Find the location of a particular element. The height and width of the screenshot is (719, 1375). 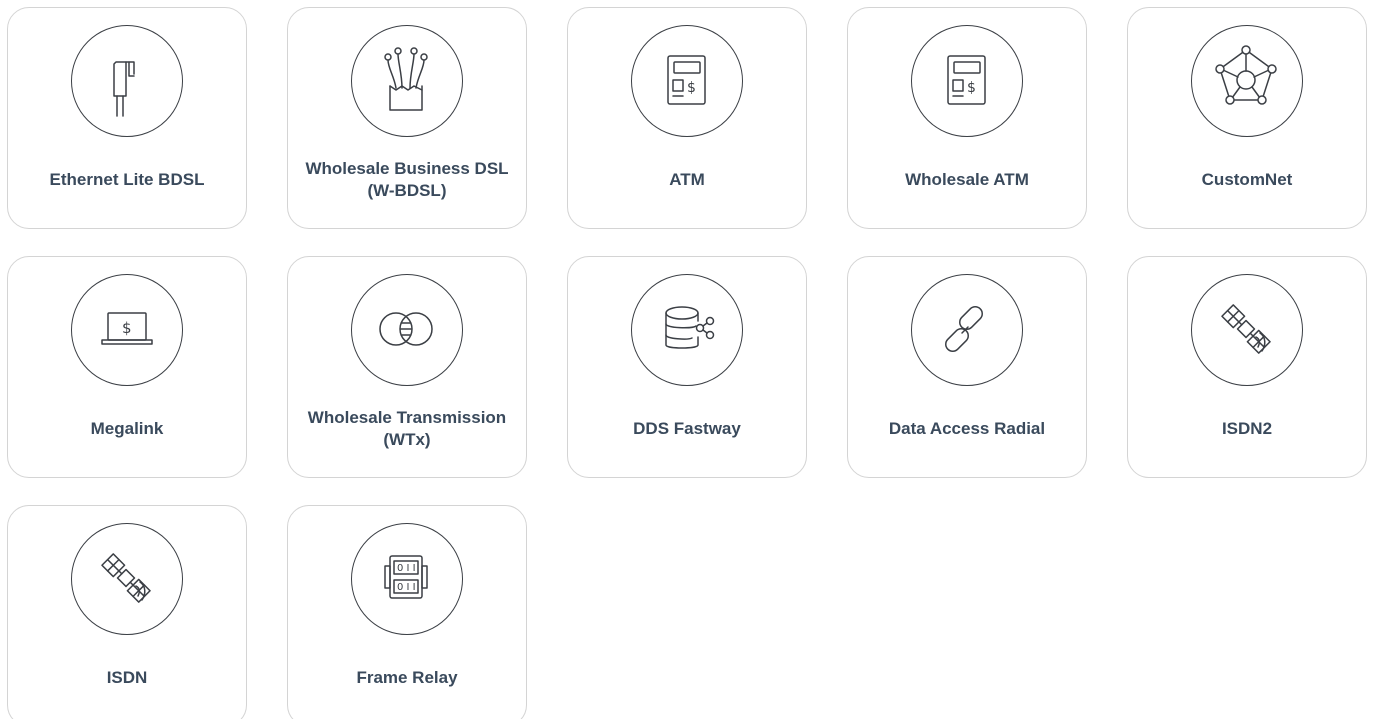

product-card-data-access-radial: Data Access Radial is located at coordinates (967, 367).